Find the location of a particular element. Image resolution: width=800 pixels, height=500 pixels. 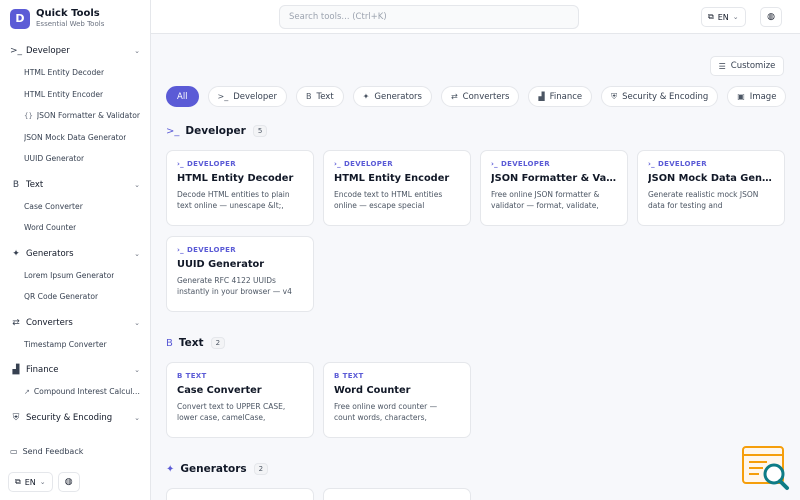

chip-finance: ▟ Finance is located at coordinates (560, 96).